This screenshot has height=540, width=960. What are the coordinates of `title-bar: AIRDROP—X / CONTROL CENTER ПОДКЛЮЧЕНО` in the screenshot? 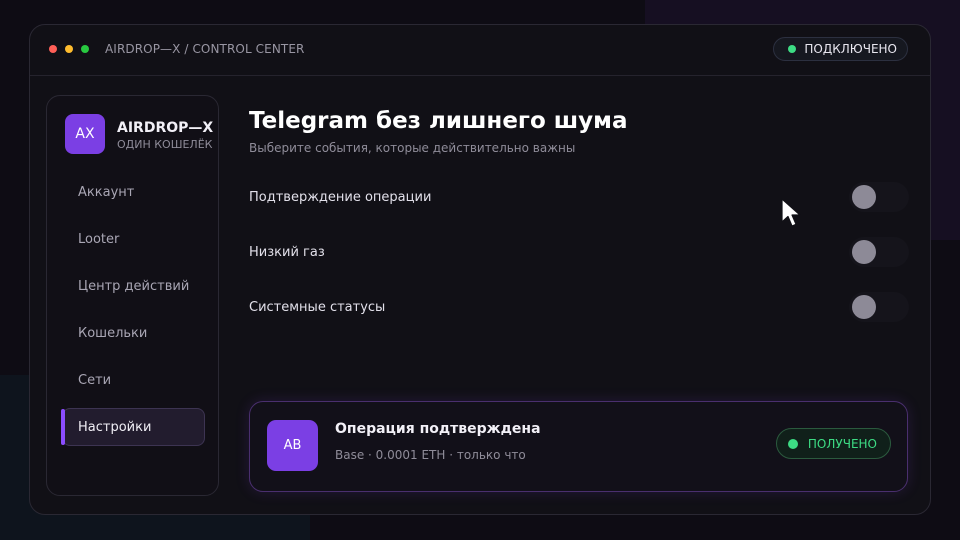 It's located at (480, 50).